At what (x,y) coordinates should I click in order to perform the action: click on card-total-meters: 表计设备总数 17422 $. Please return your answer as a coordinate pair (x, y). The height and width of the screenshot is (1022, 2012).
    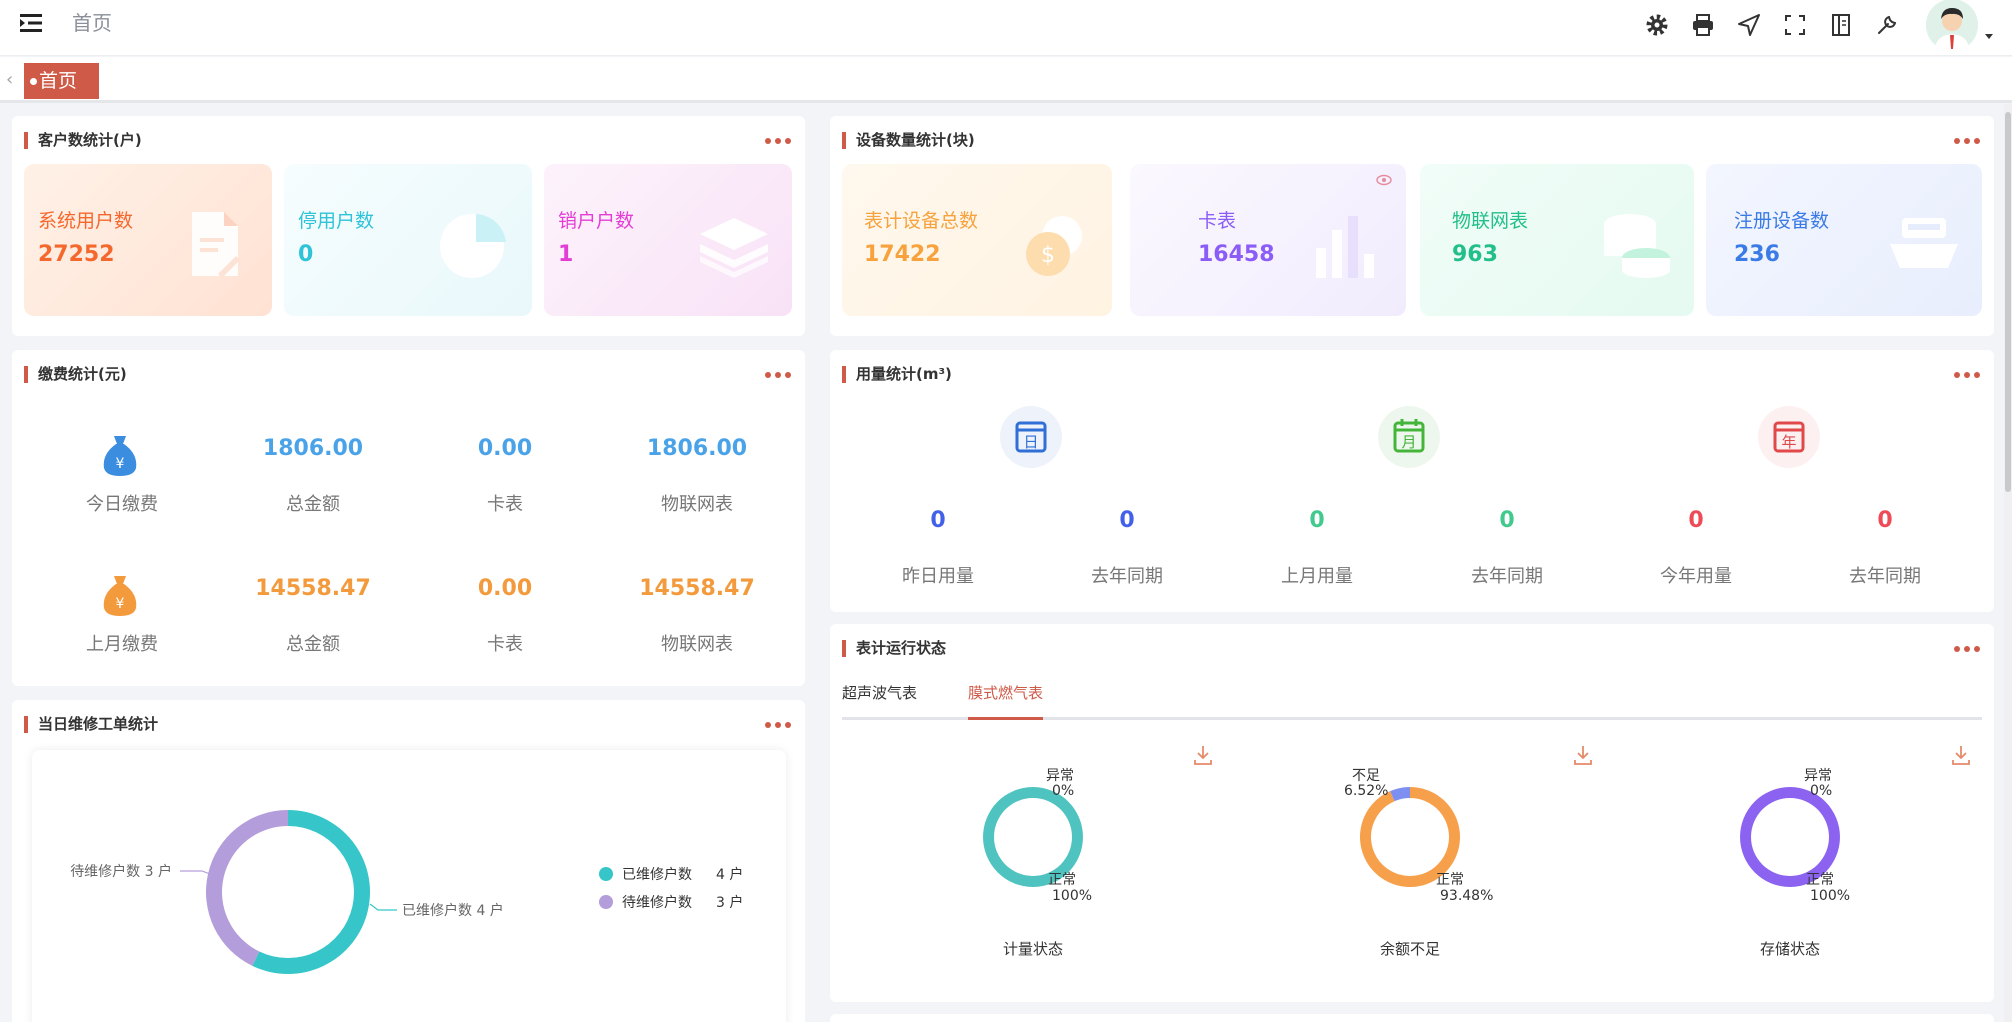
    Looking at the image, I should click on (977, 240).